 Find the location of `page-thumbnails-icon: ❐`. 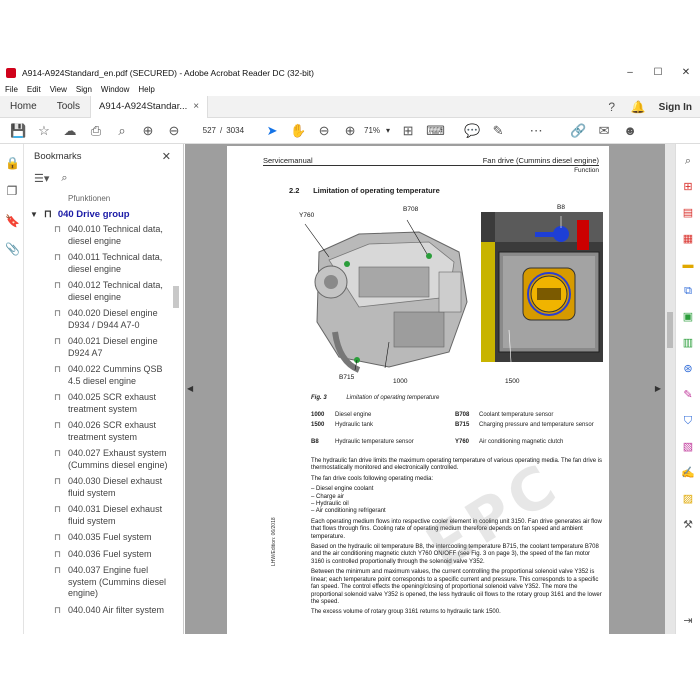

page-thumbnails-icon: ❐ is located at coordinates (12, 191).